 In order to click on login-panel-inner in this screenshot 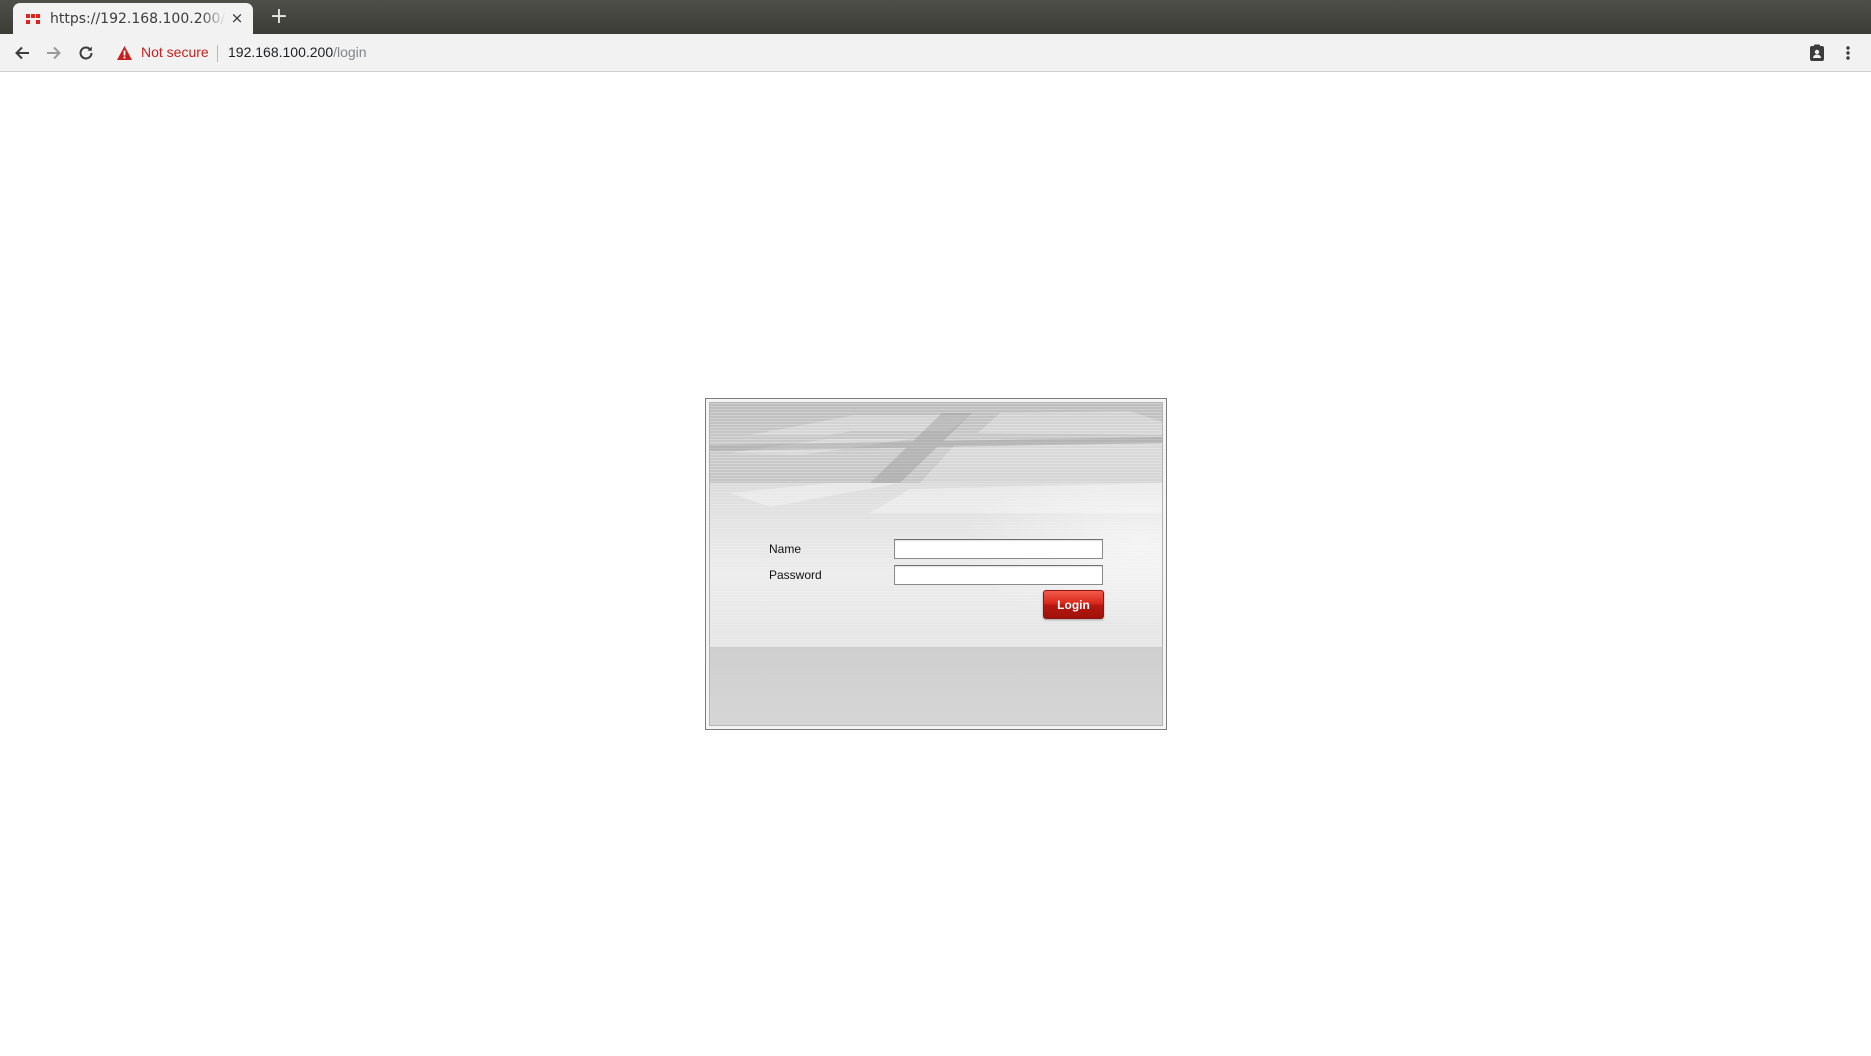, I will do `click(936, 564)`.